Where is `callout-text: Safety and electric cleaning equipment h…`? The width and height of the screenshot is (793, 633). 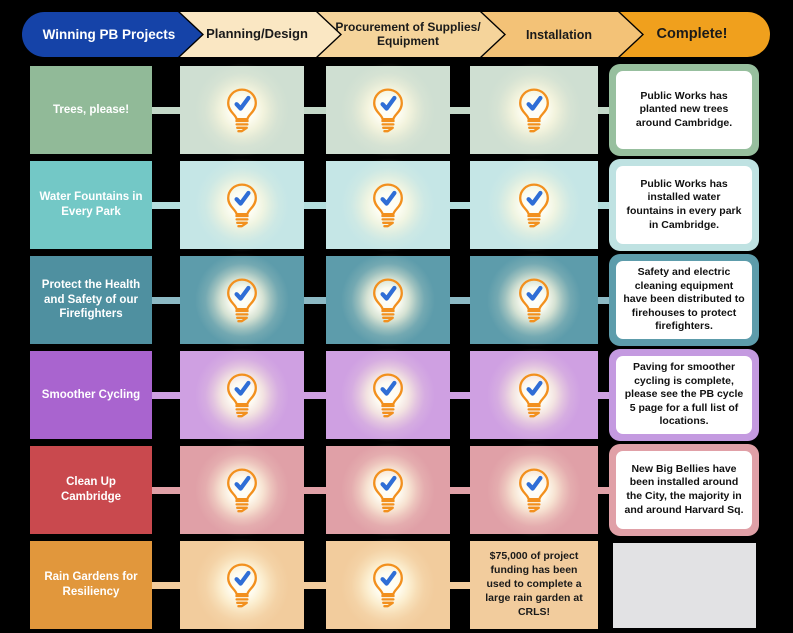 callout-text: Safety and electric cleaning equipment h… is located at coordinates (684, 299).